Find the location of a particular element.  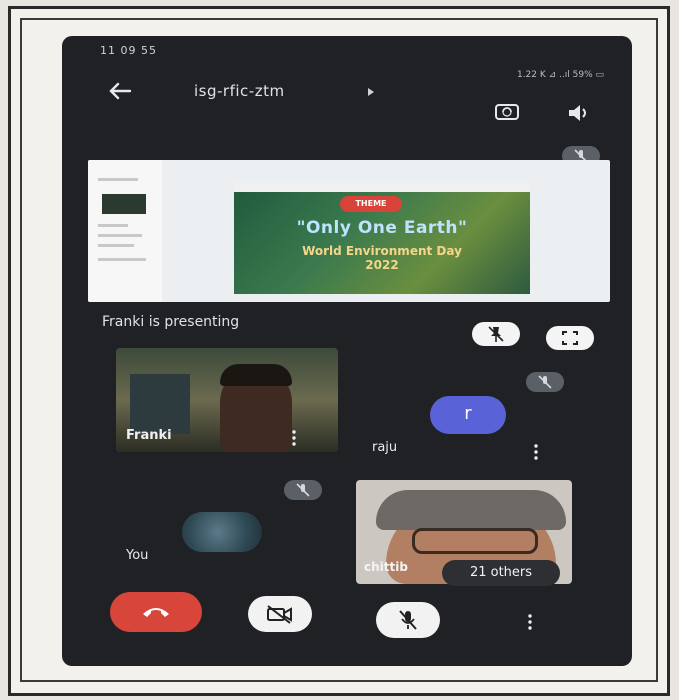

participant-avatar-raju: r is located at coordinates (468, 415).